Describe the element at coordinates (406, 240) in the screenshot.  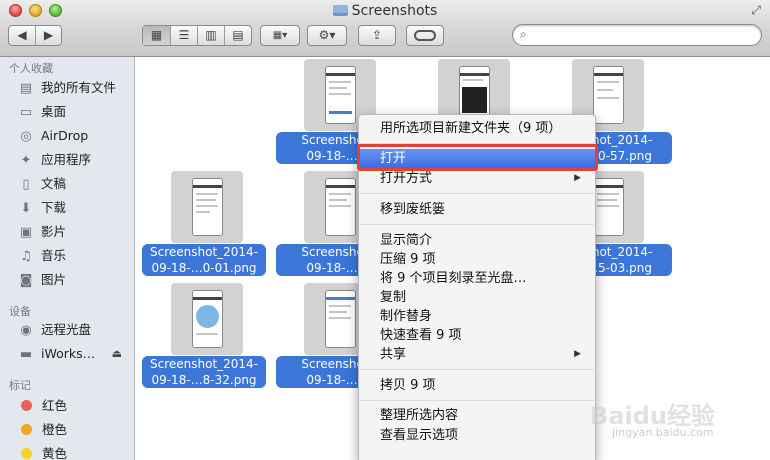
I see `menu-item-label: 显示简介` at that location.